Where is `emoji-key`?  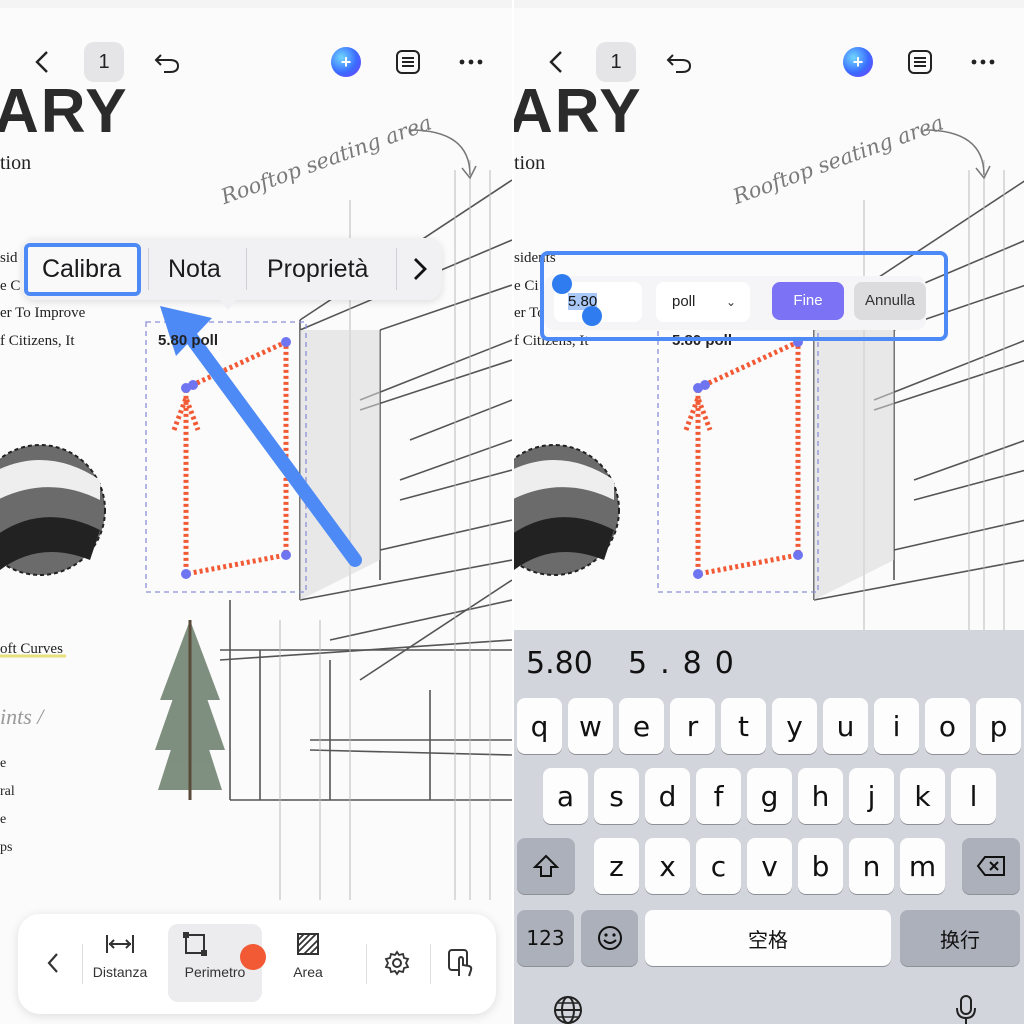 emoji-key is located at coordinates (609, 938).